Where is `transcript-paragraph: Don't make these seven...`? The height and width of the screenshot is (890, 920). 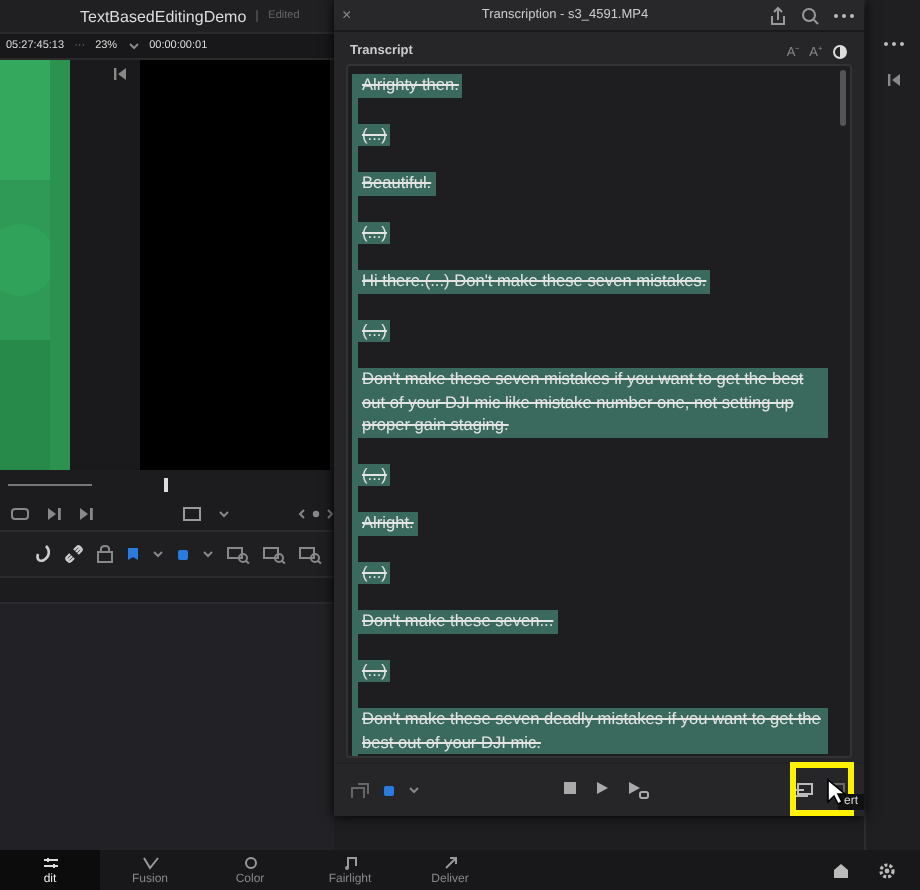
transcript-paragraph: Don't make these seven... is located at coordinates (458, 621).